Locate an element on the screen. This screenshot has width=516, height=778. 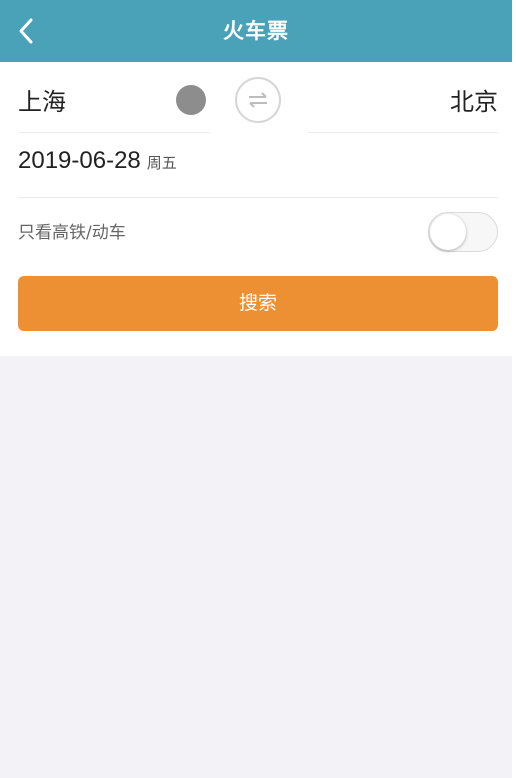
swap-arrows-icon is located at coordinates (258, 100).